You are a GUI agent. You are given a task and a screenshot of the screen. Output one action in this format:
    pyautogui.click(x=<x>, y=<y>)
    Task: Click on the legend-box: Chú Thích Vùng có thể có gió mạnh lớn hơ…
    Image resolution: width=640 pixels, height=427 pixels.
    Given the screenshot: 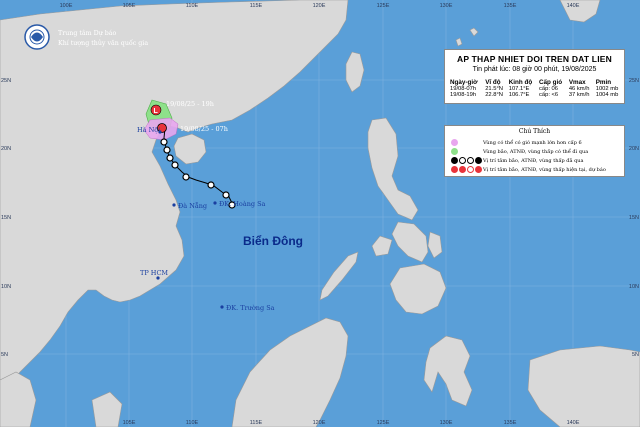 What is the action you would take?
    pyautogui.click(x=534, y=151)
    